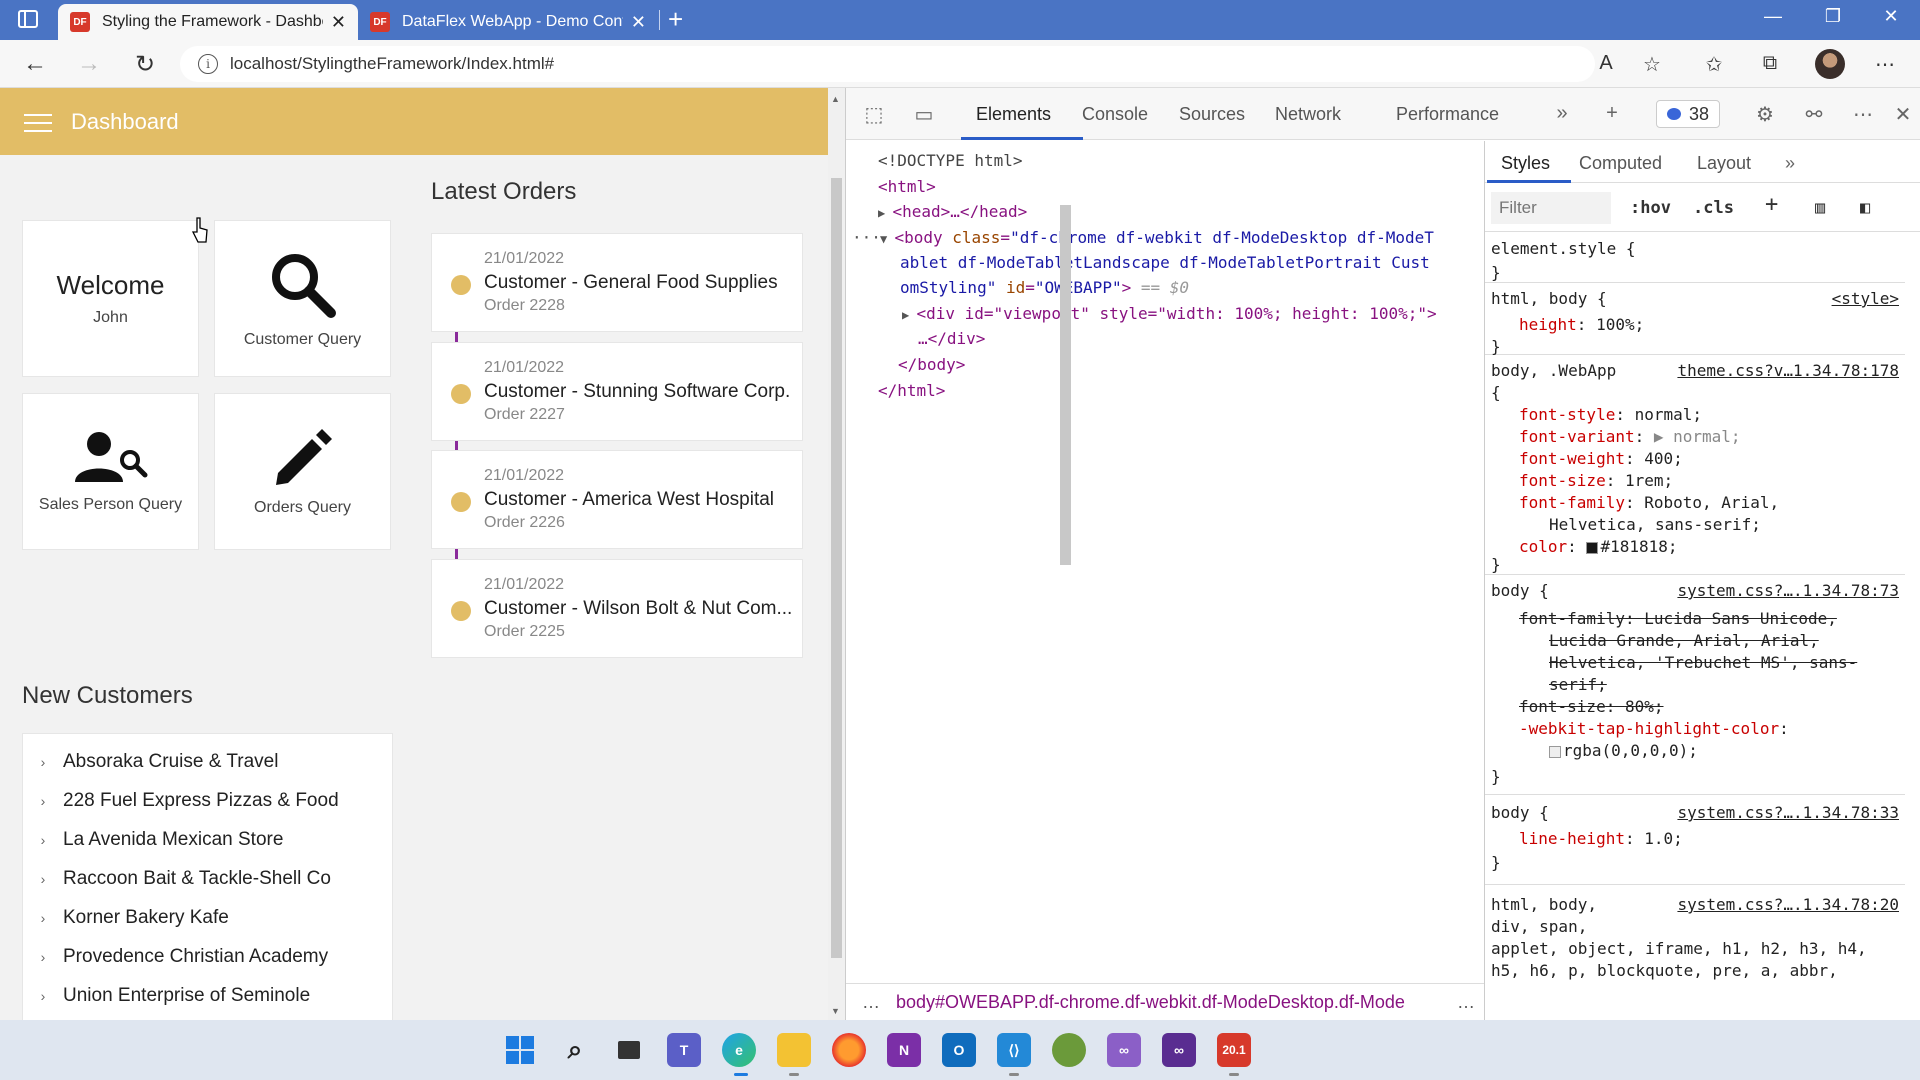 The image size is (1920, 1080). I want to click on forward-icon: →, so click(89, 64).